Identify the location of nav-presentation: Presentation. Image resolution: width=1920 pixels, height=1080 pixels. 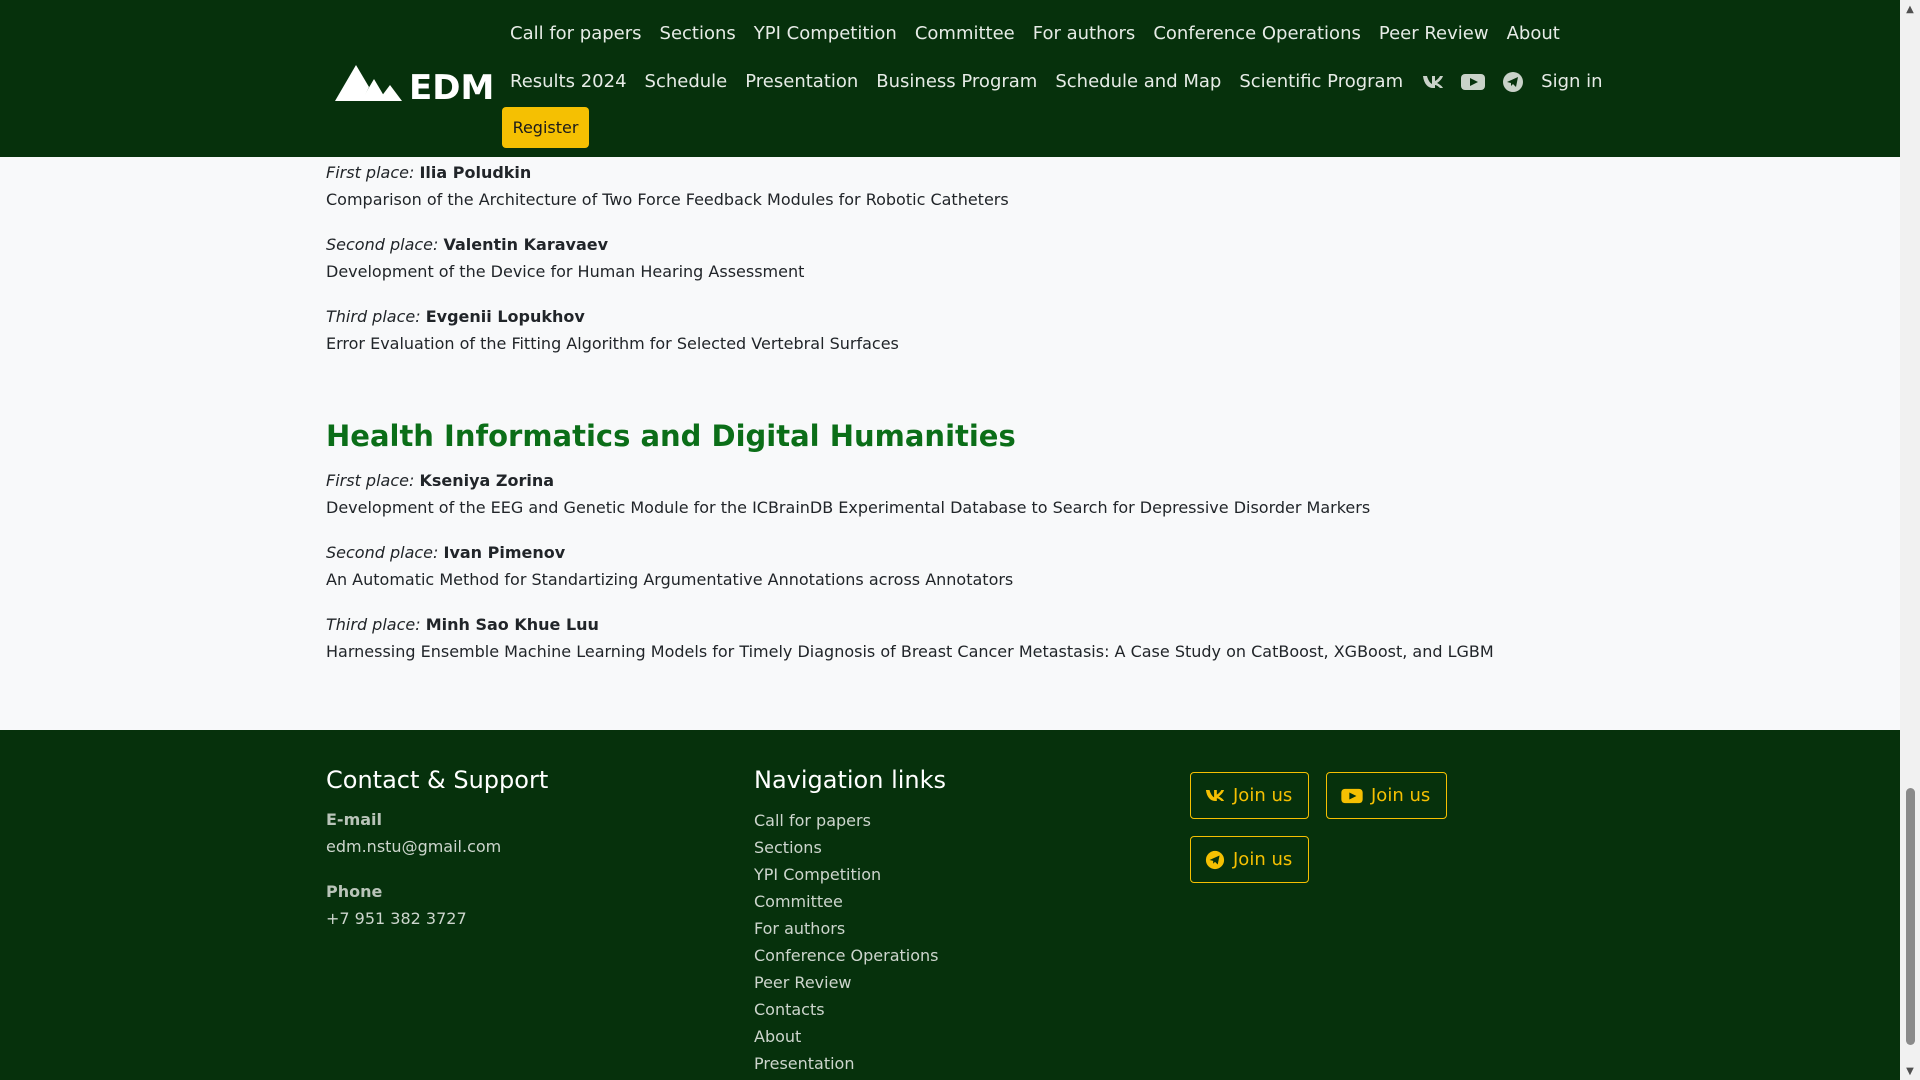
(801, 82).